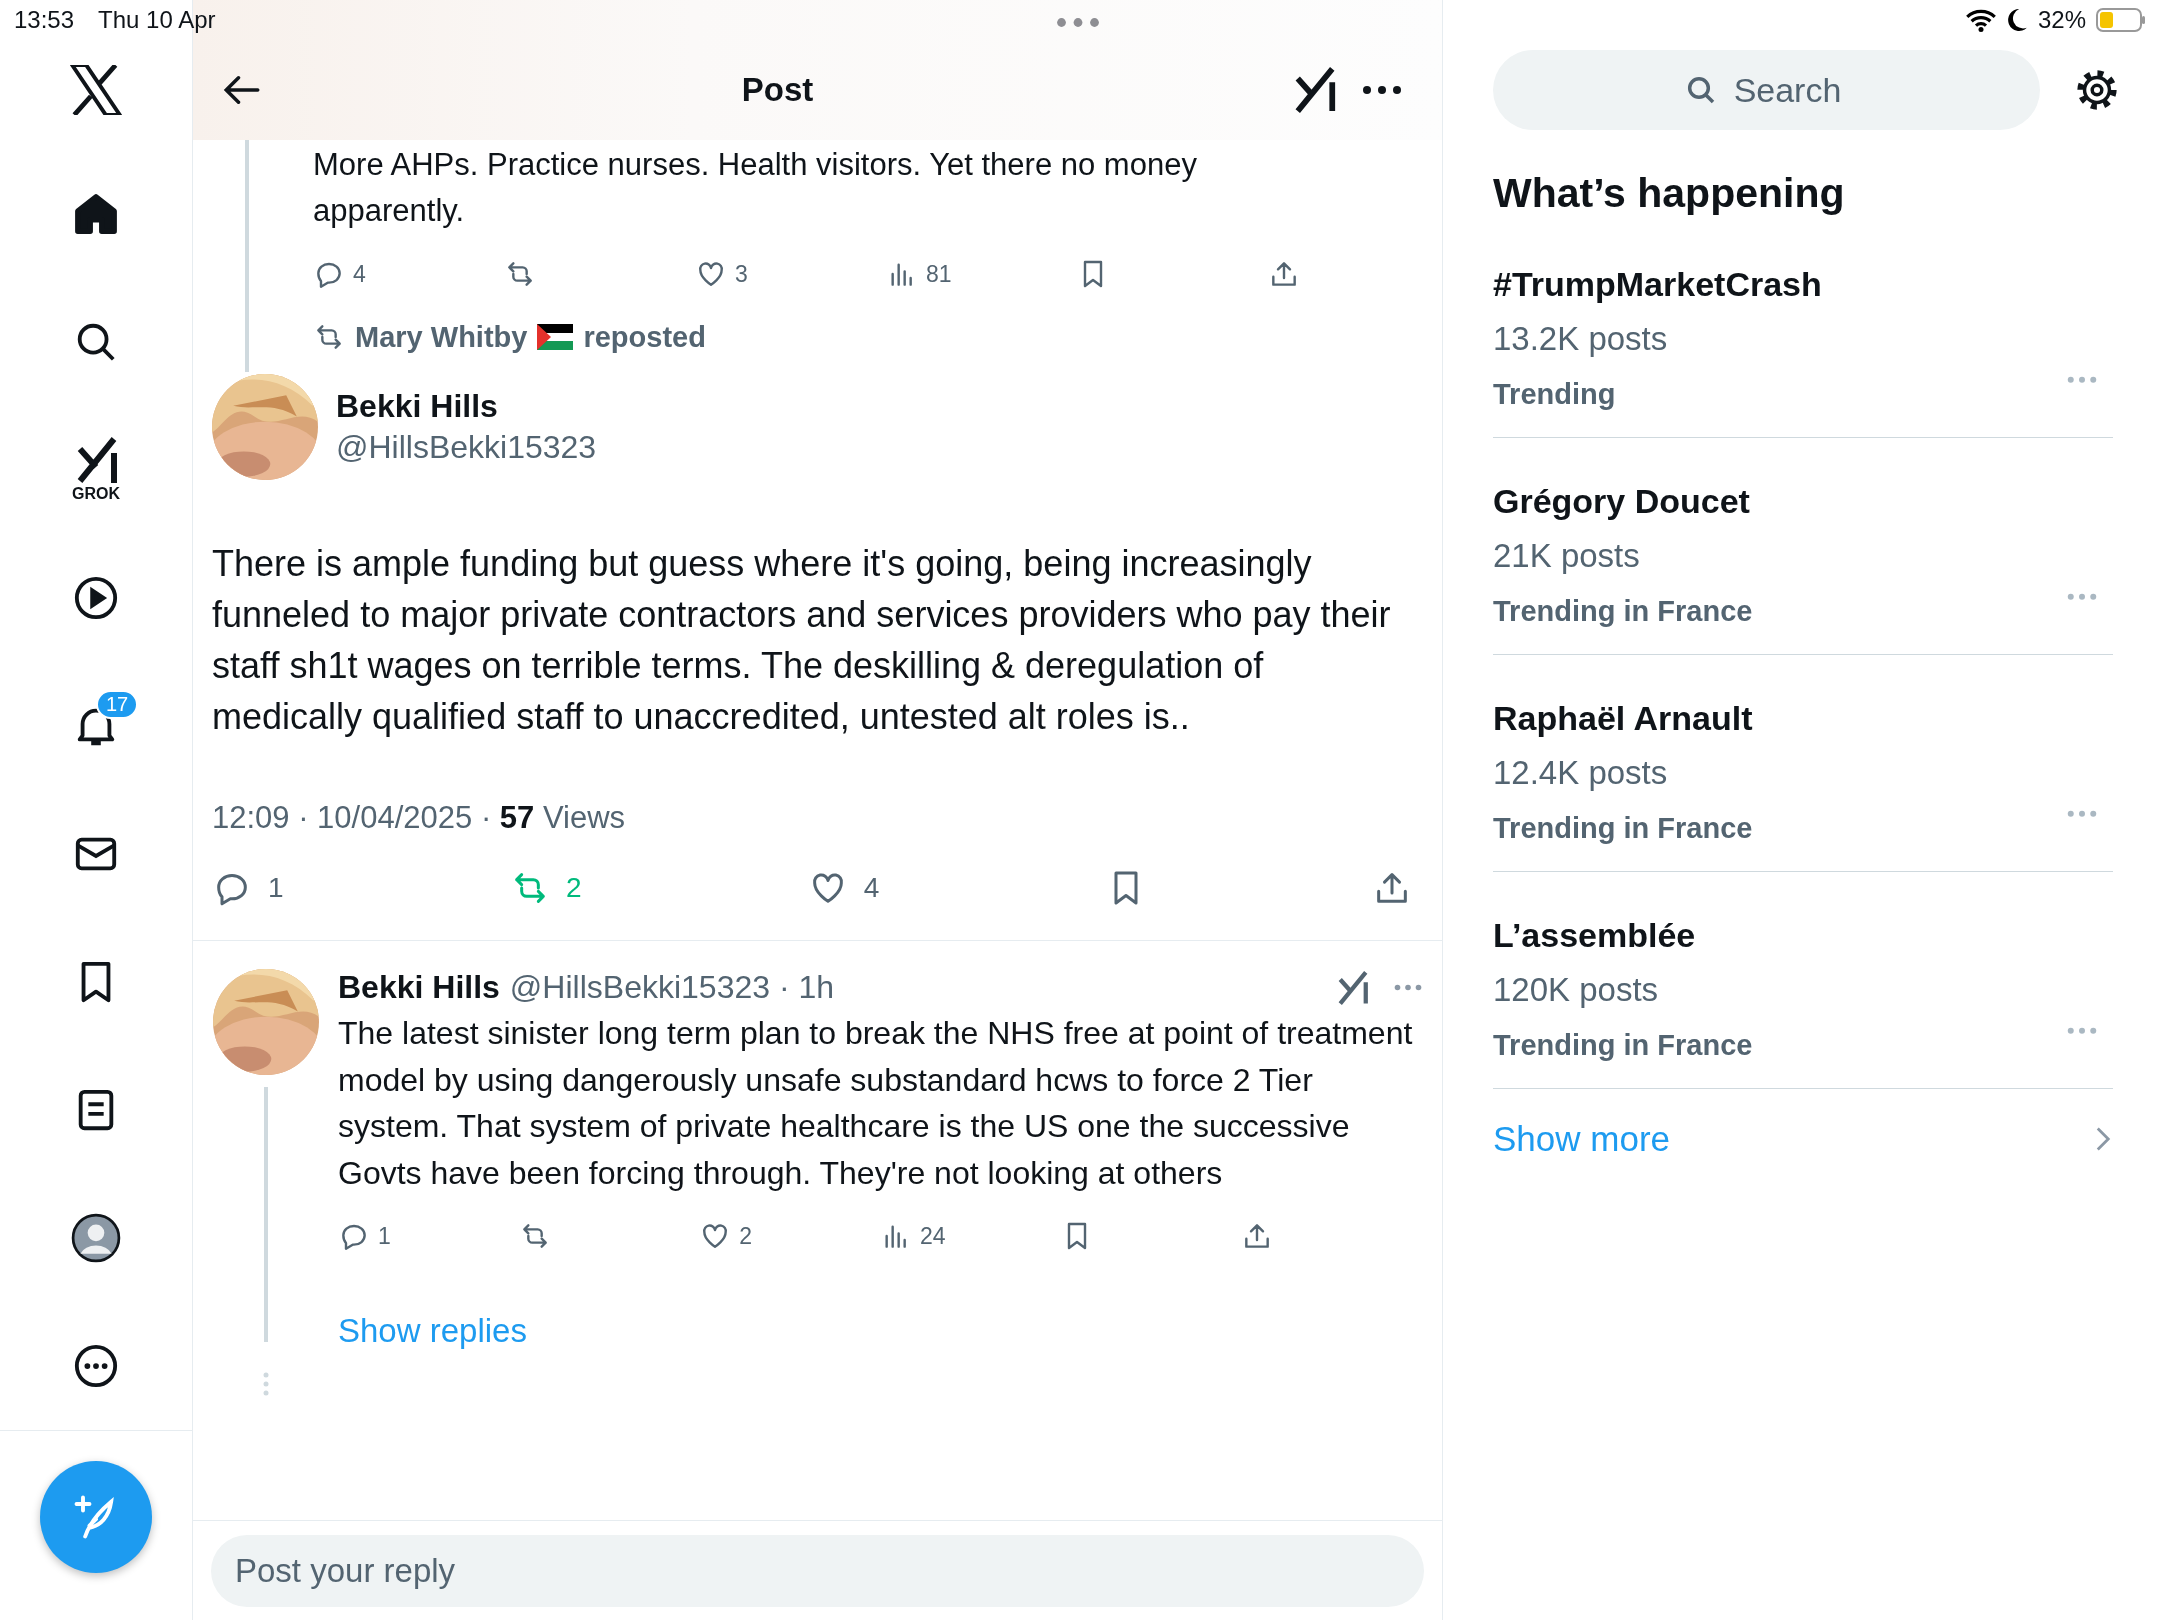 The width and height of the screenshot is (2160, 1620). I want to click on settings-icon, so click(2097, 90).